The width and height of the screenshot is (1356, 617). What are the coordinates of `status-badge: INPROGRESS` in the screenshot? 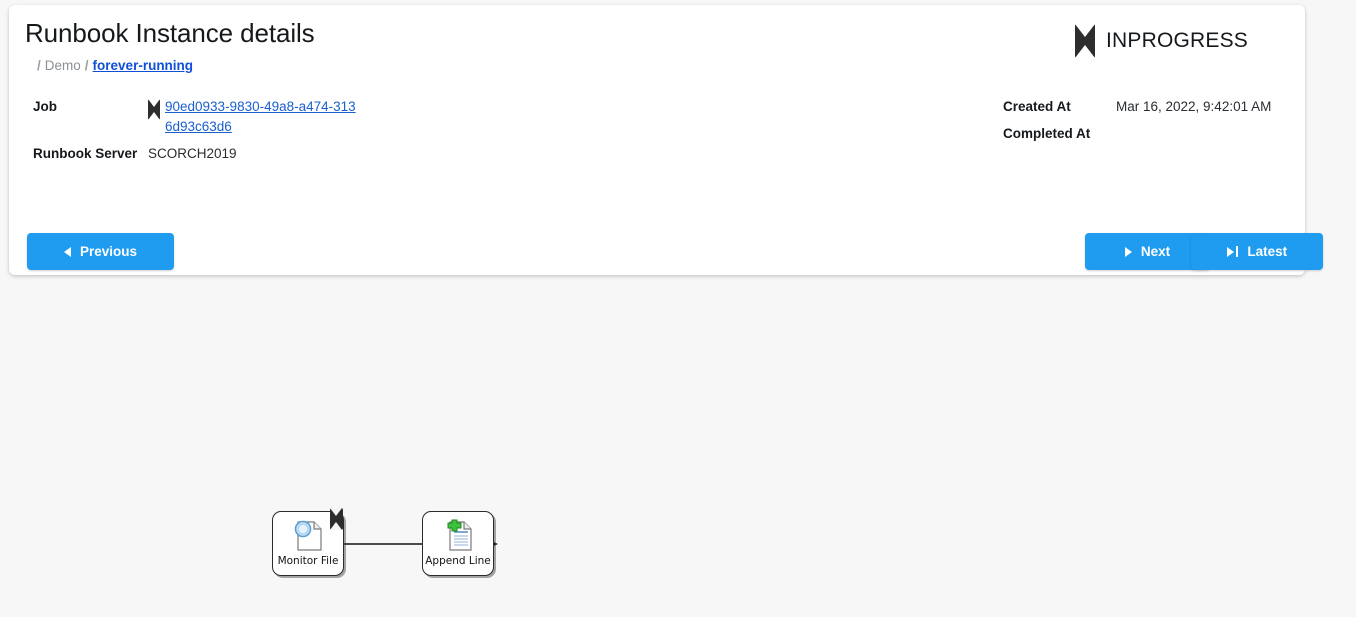 It's located at (1161, 41).